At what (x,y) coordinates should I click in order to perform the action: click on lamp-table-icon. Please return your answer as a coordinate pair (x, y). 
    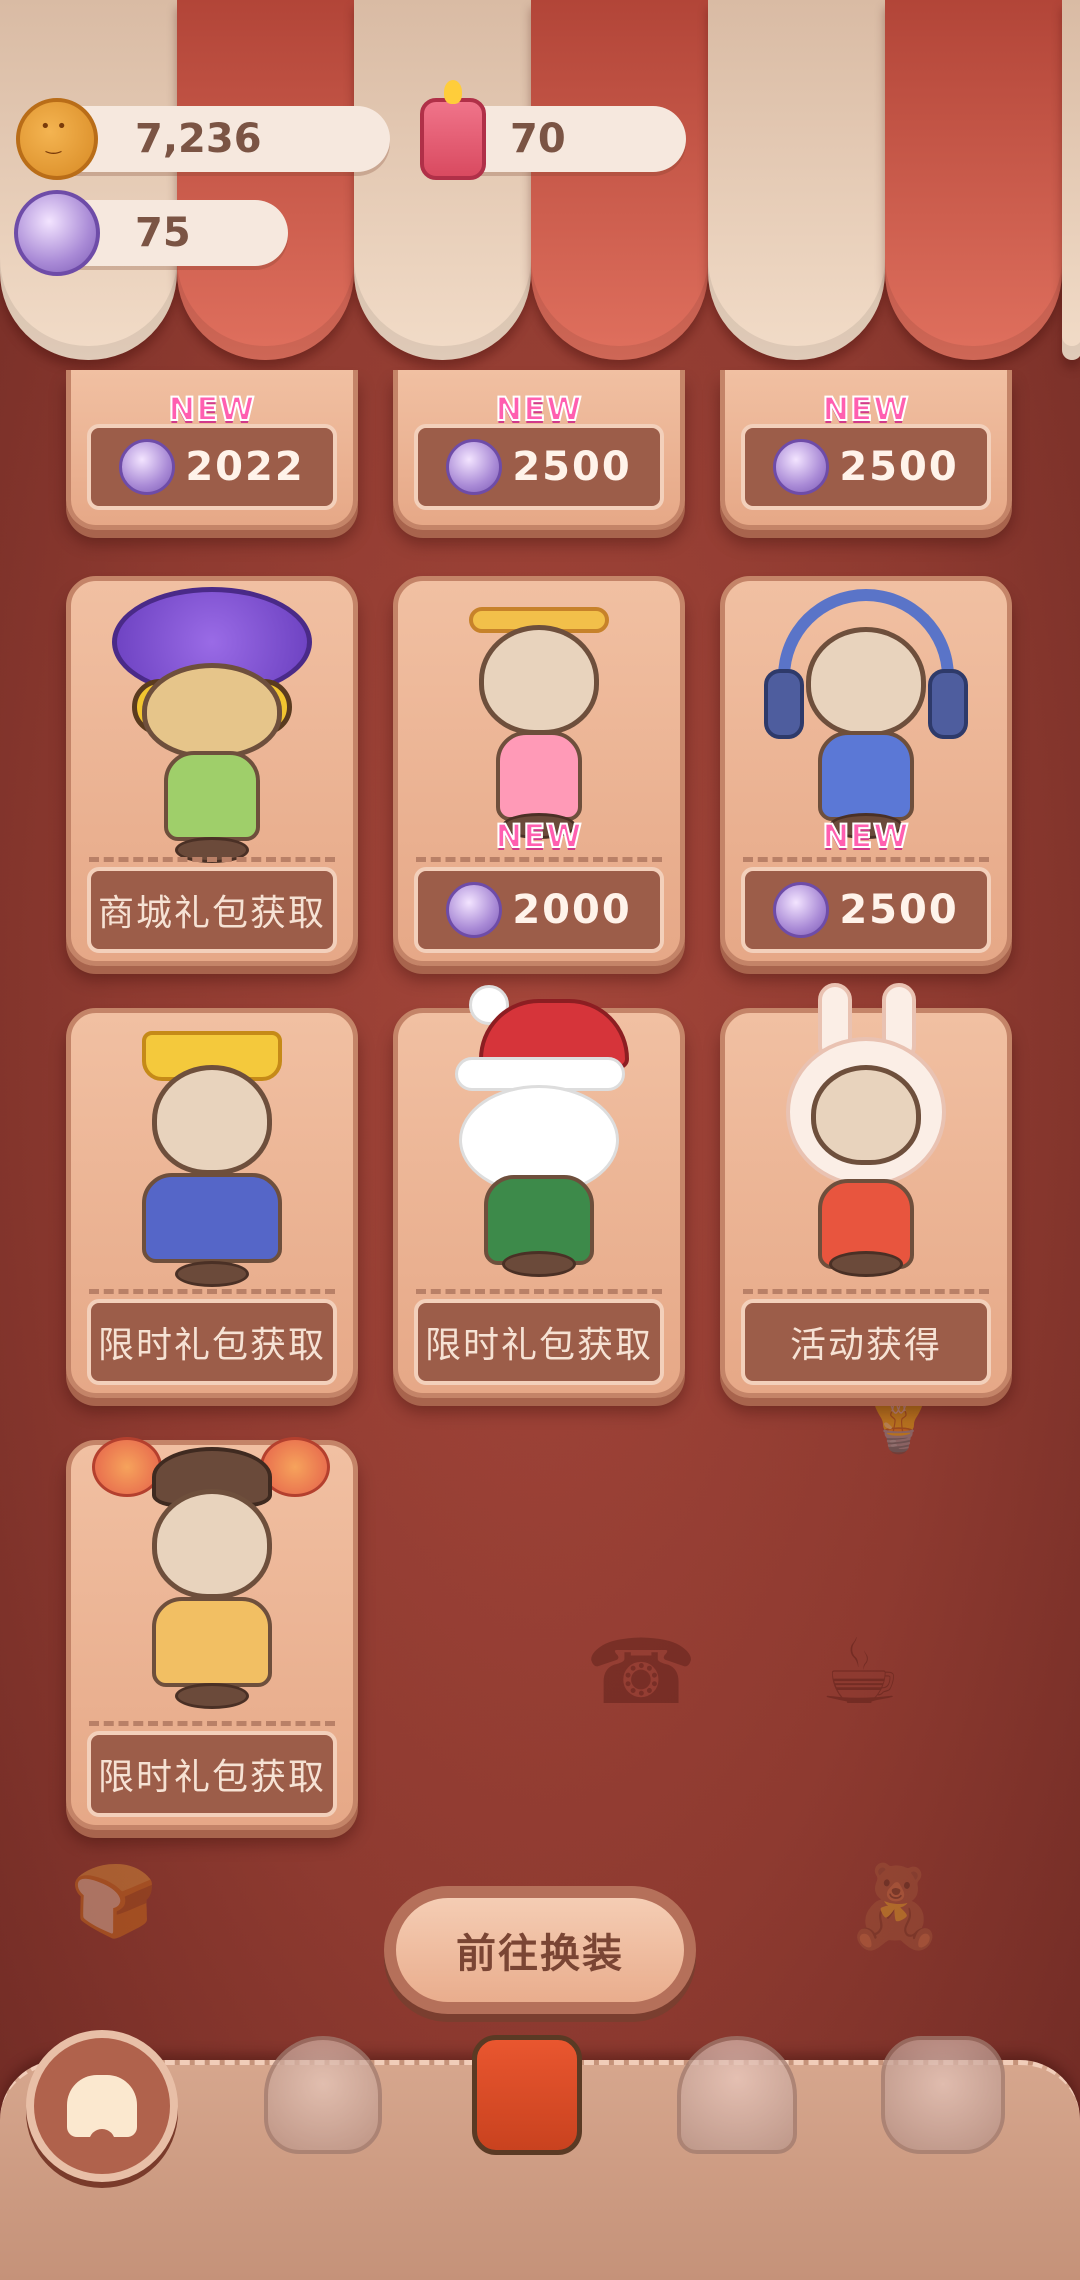
    Looking at the image, I should click on (943, 2095).